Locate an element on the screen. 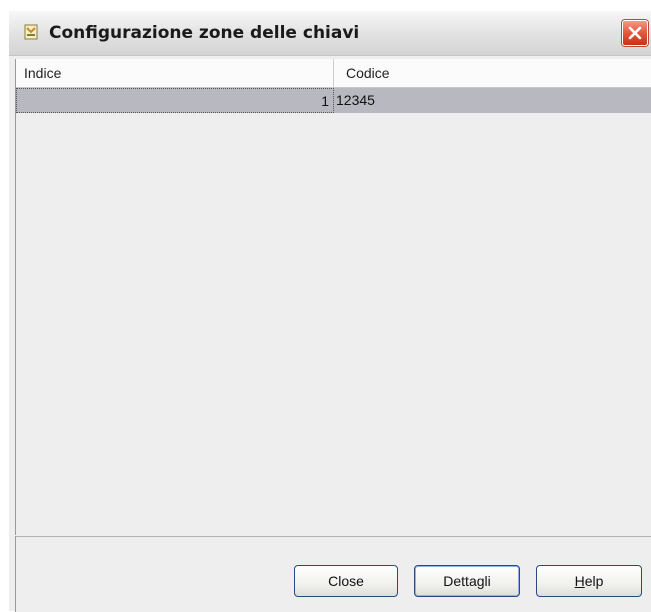  cell-codice: 12345 is located at coordinates (492, 100).